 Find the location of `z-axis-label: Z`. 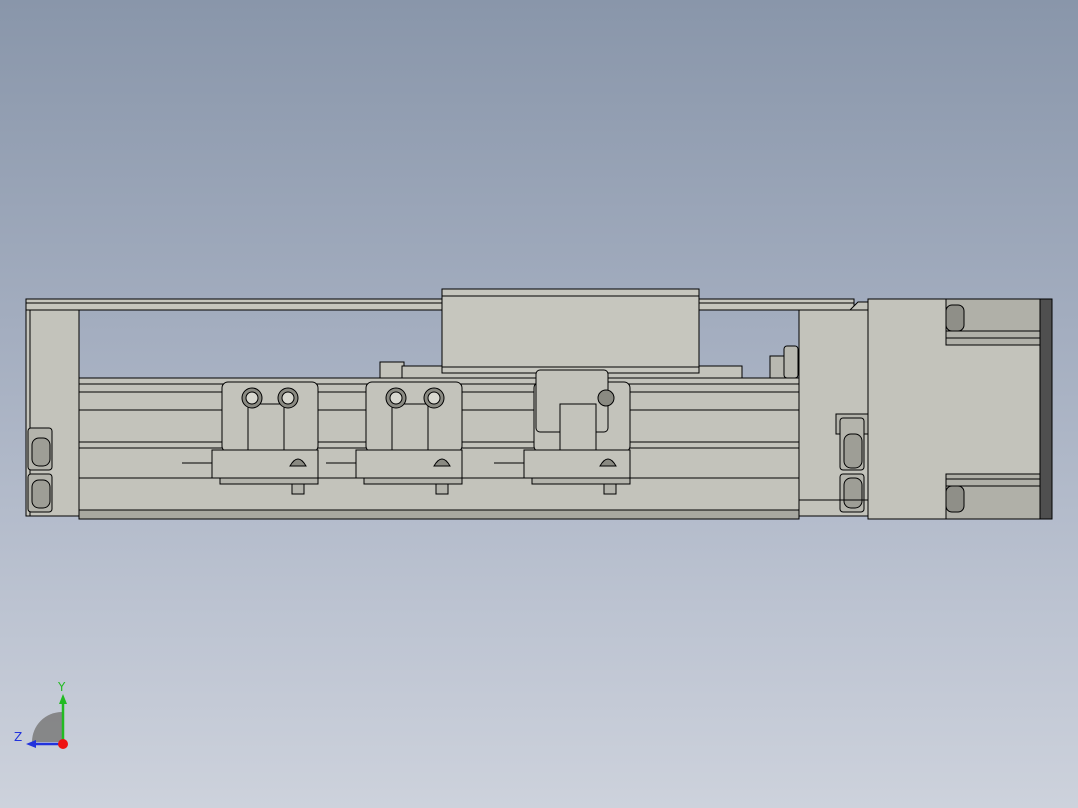

z-axis-label: Z is located at coordinates (18, 737).